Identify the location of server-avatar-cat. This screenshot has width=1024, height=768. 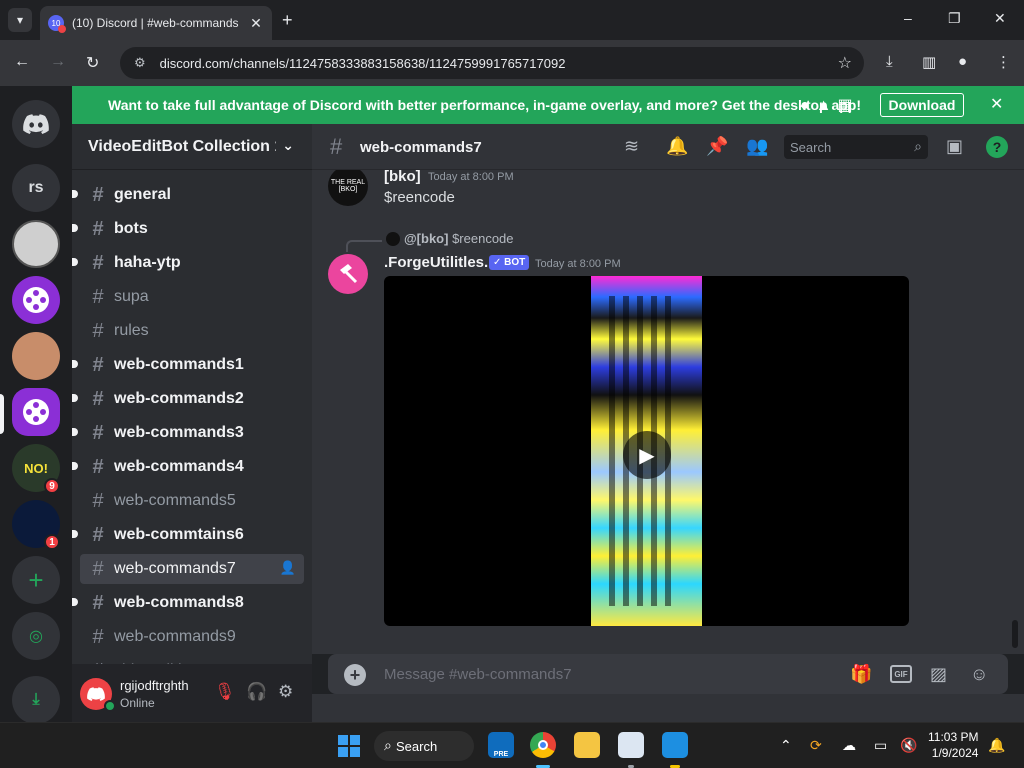
(36, 244).